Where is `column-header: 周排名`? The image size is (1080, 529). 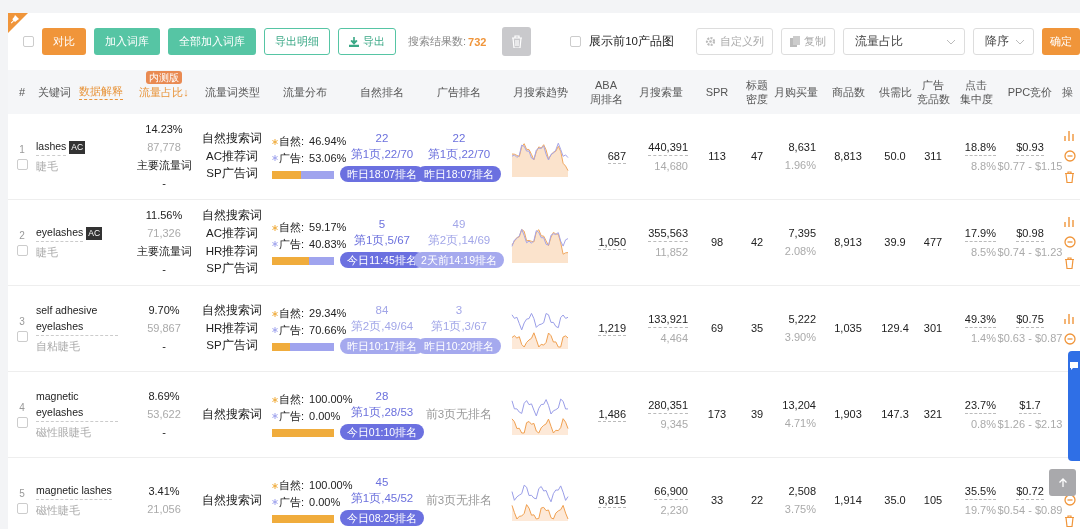
column-header: 周排名 is located at coordinates (606, 99).